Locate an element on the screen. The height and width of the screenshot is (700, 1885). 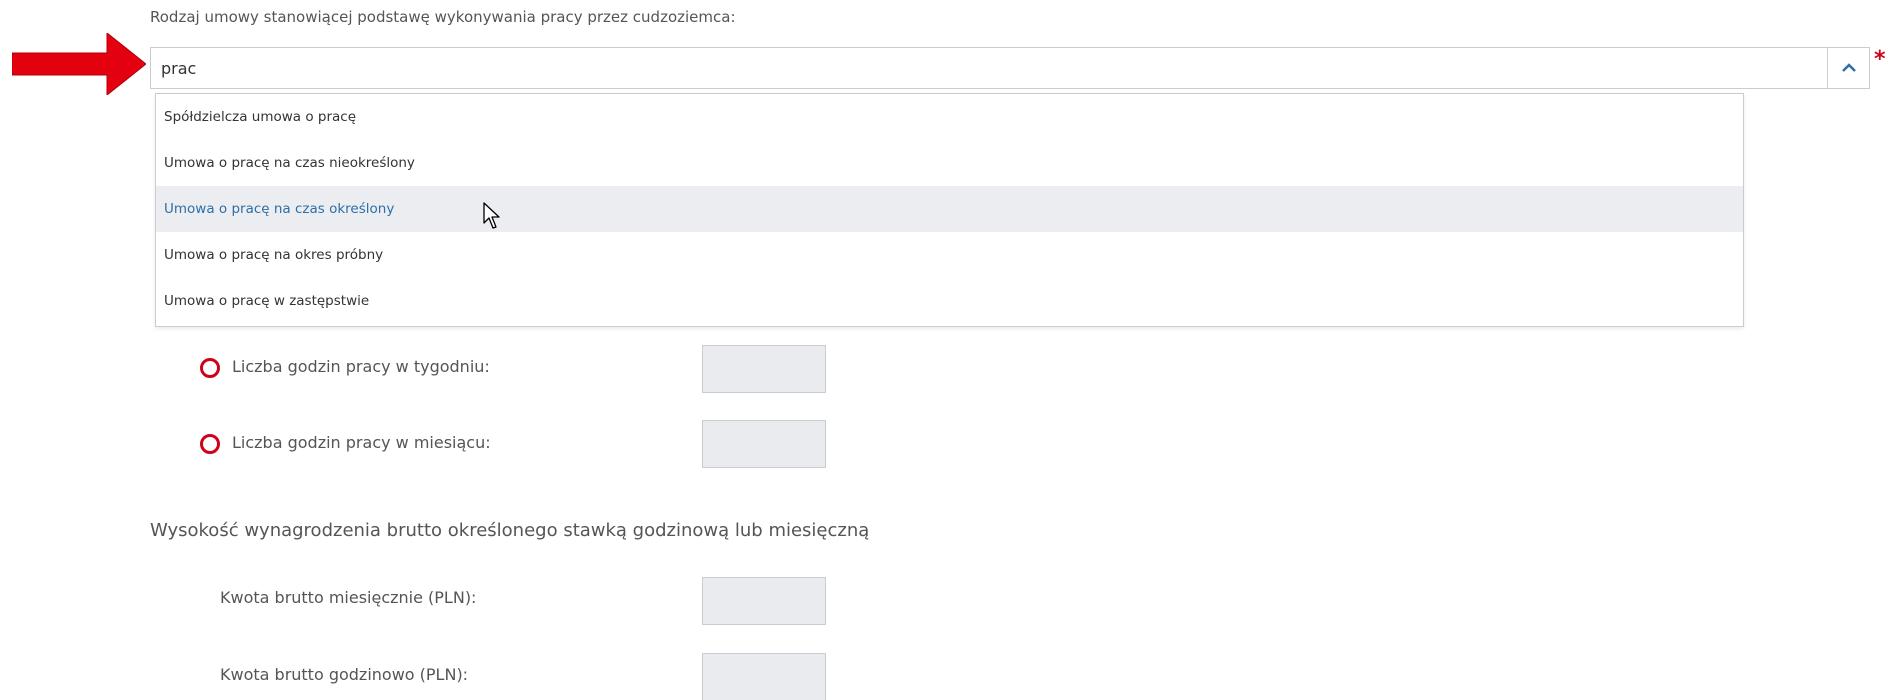
monthly-hours-input is located at coordinates (764, 444).